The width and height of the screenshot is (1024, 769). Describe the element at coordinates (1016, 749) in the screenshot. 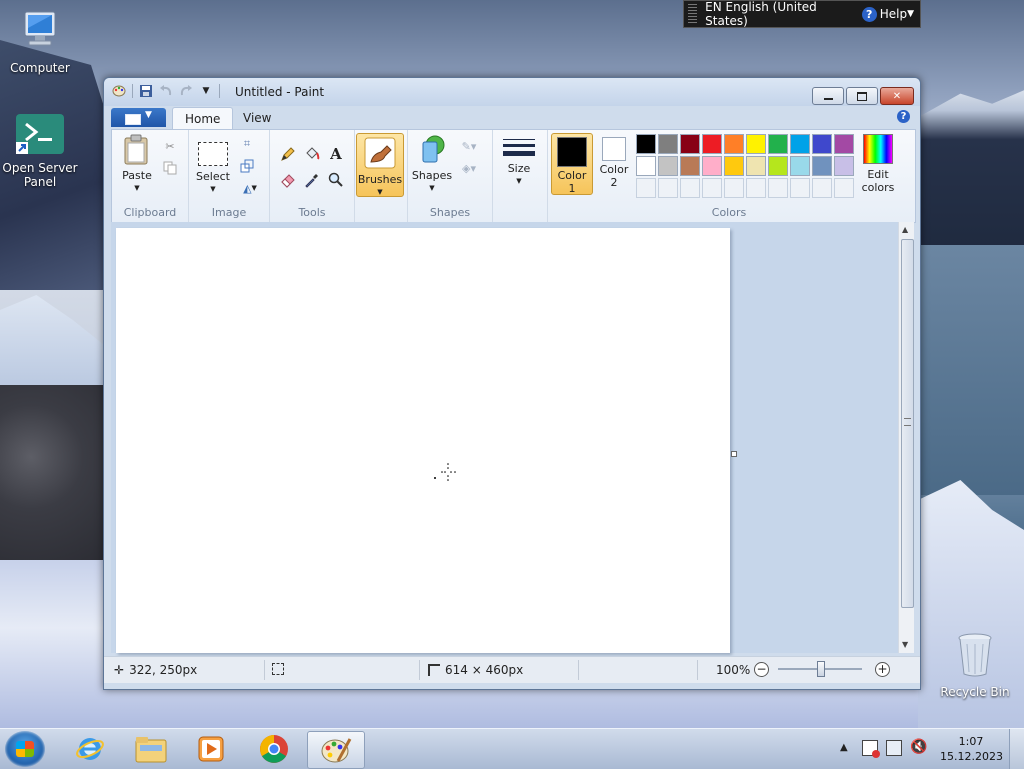

I see `show-desktop-button` at that location.